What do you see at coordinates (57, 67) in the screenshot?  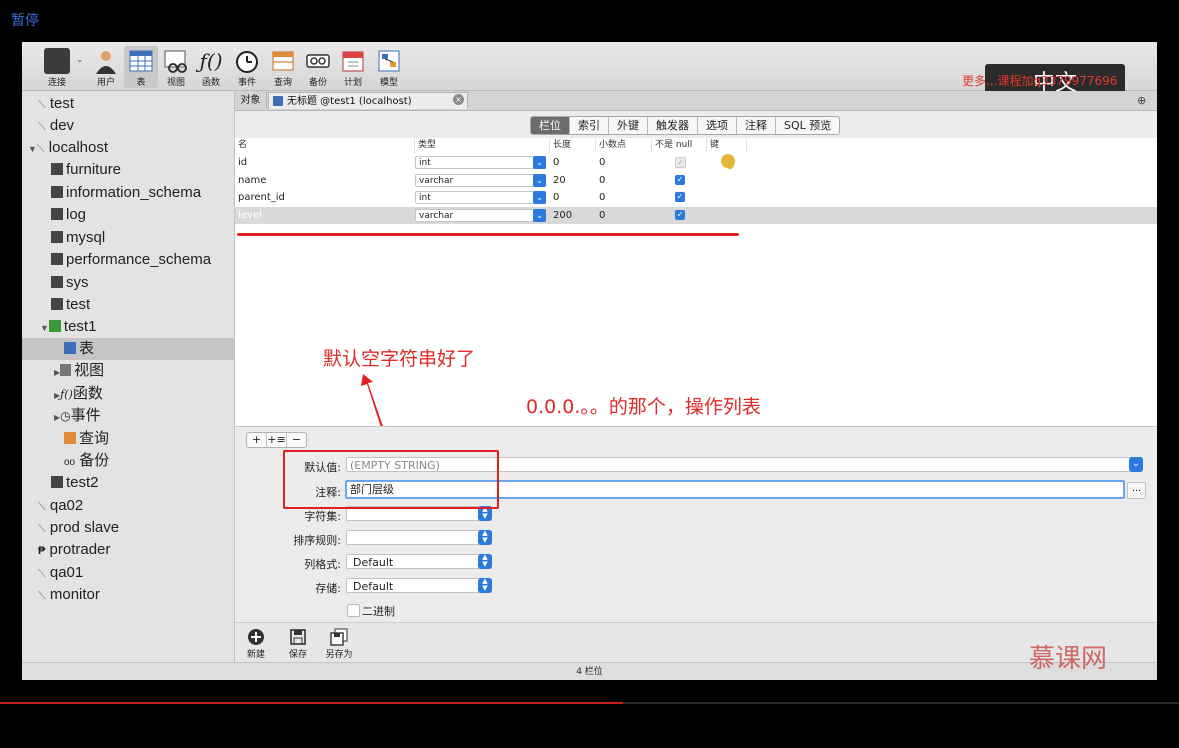 I see `toolbar-connection-button: 连接` at bounding box center [57, 67].